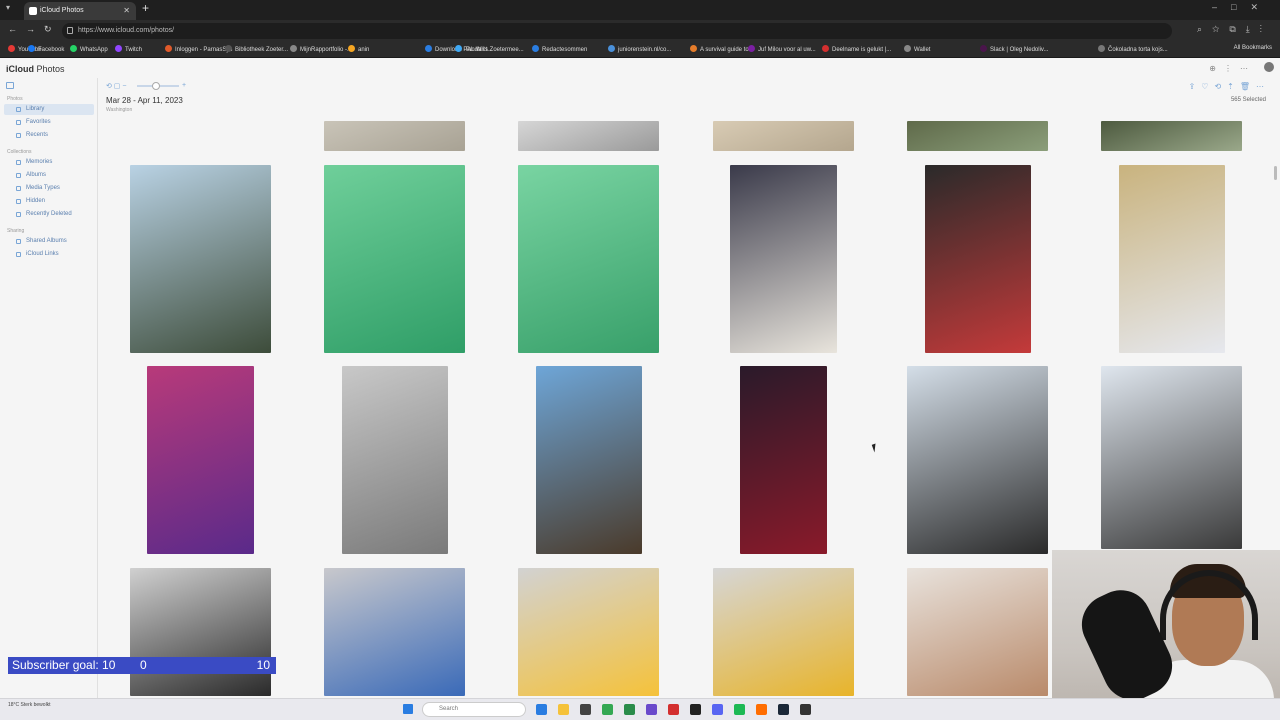  Describe the element at coordinates (30, 29) in the screenshot. I see `forward-icon: →` at that location.